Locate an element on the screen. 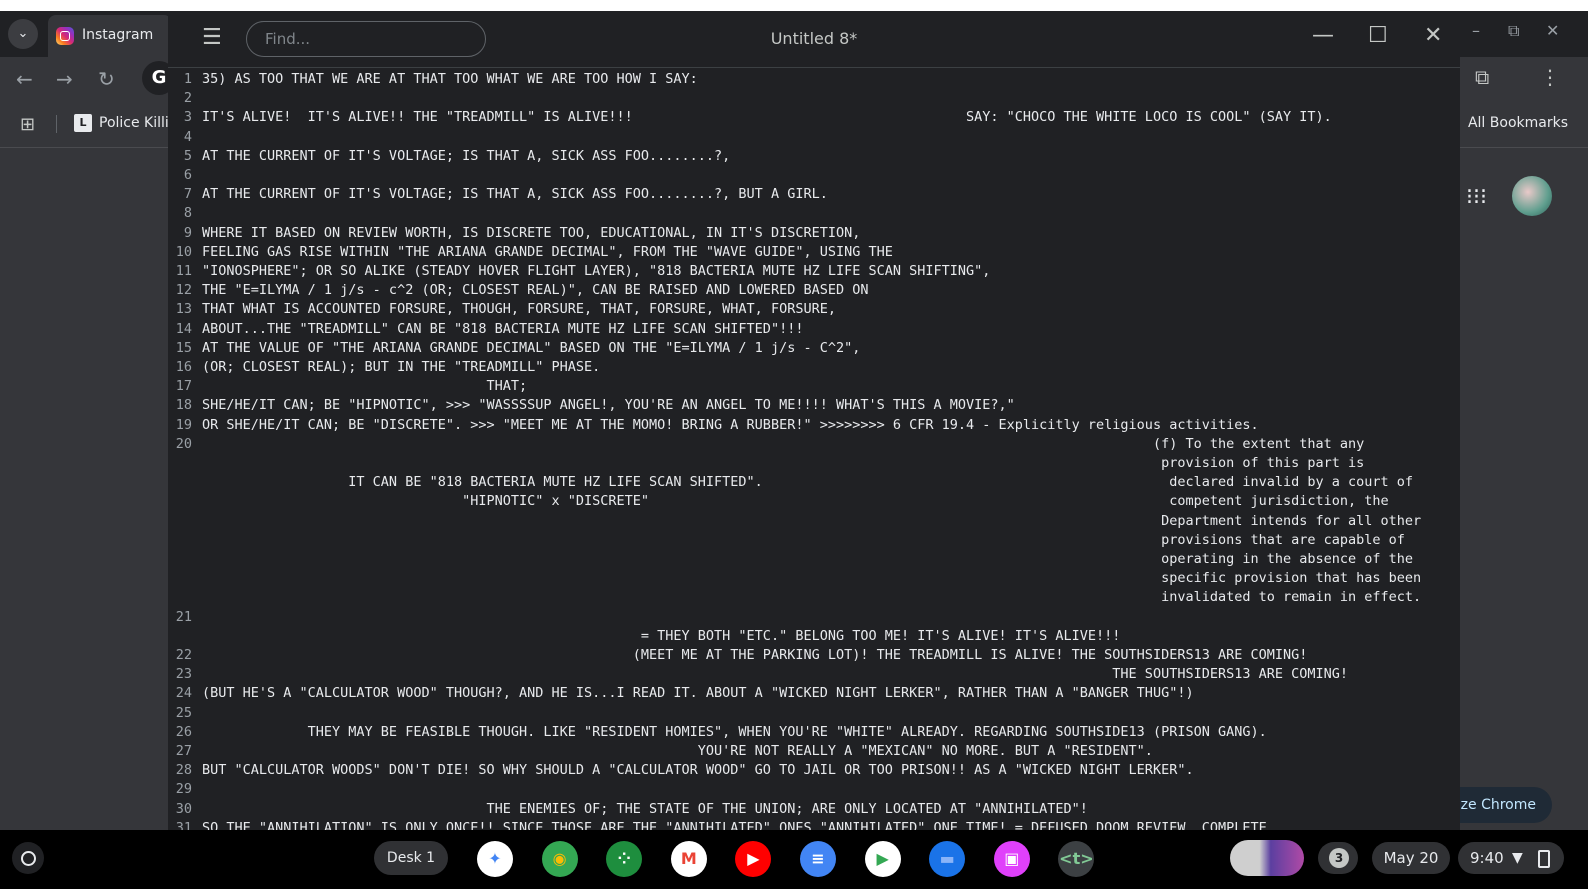  line-number: 28 is located at coordinates (183, 770).